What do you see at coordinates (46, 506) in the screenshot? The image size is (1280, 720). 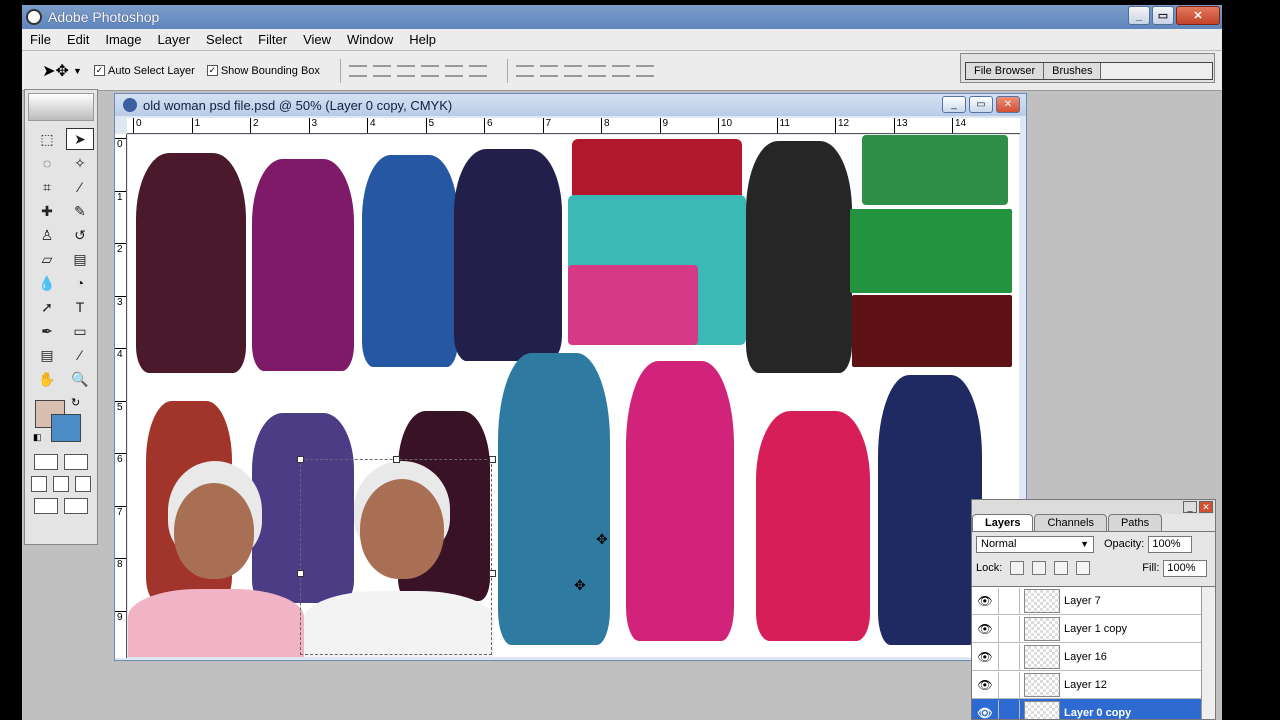 I see `jump-to-imageready-icon` at bounding box center [46, 506].